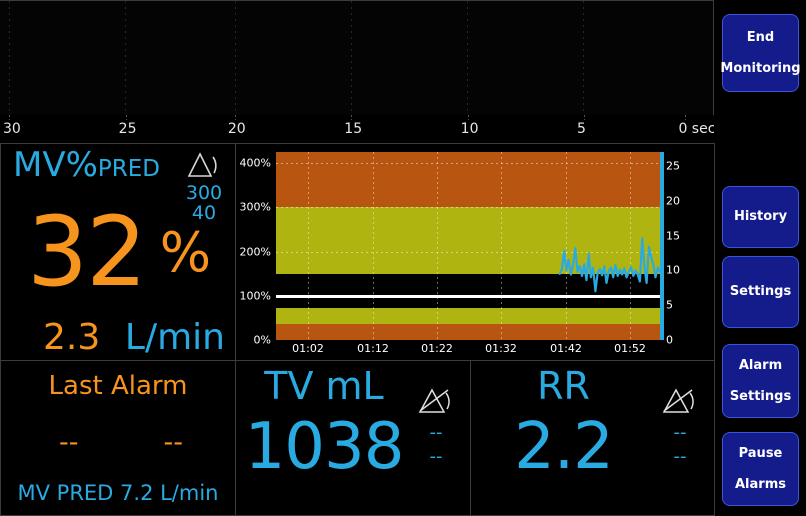  I want to click on chart-y-label-right: 15, so click(673, 236).